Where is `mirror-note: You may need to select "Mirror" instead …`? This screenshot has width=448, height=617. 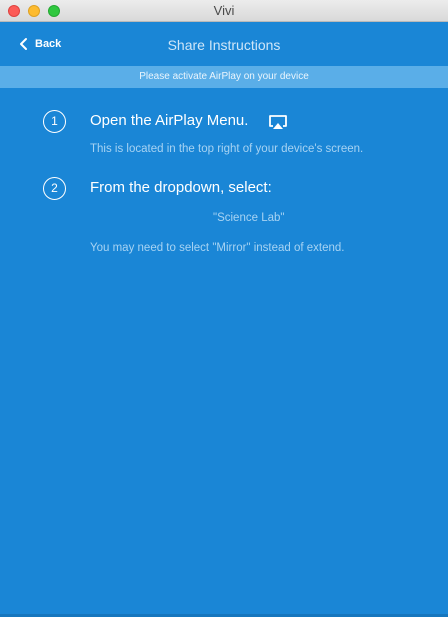
mirror-note: You may need to select "Mirror" instead … is located at coordinates (217, 248).